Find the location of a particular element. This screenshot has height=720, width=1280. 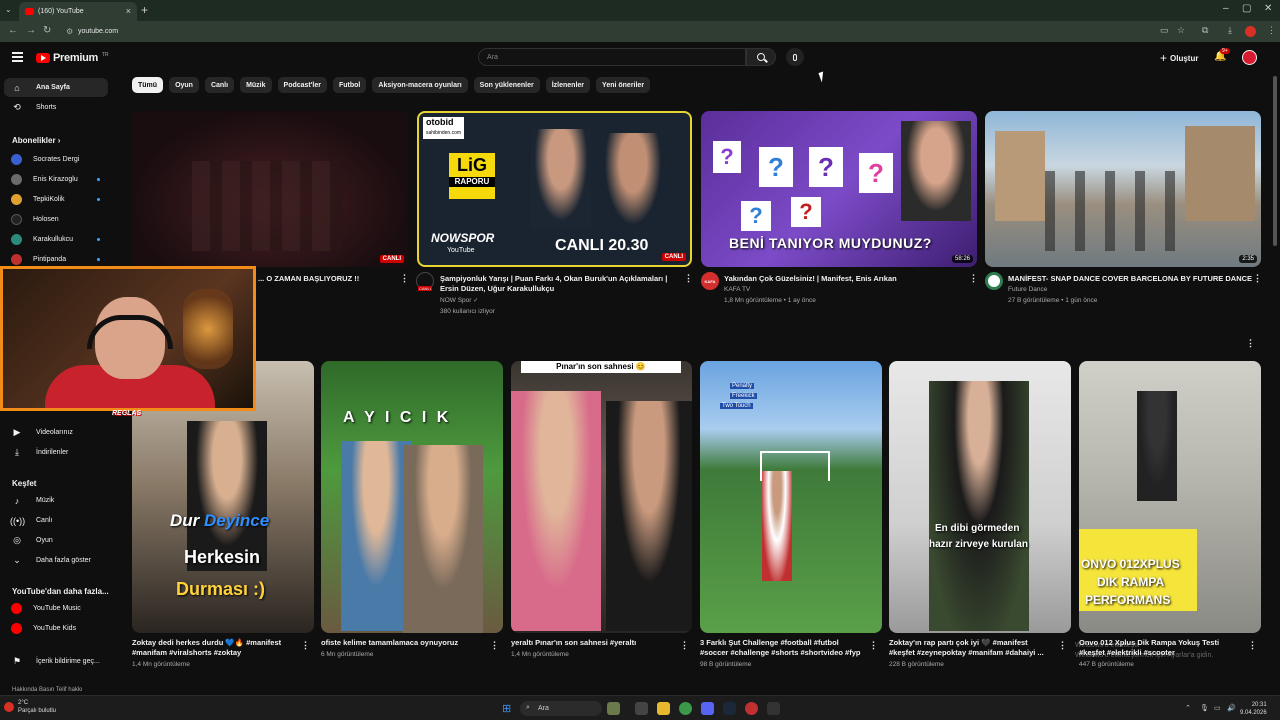

network-icon: ▭ is located at coordinates (1217, 708).